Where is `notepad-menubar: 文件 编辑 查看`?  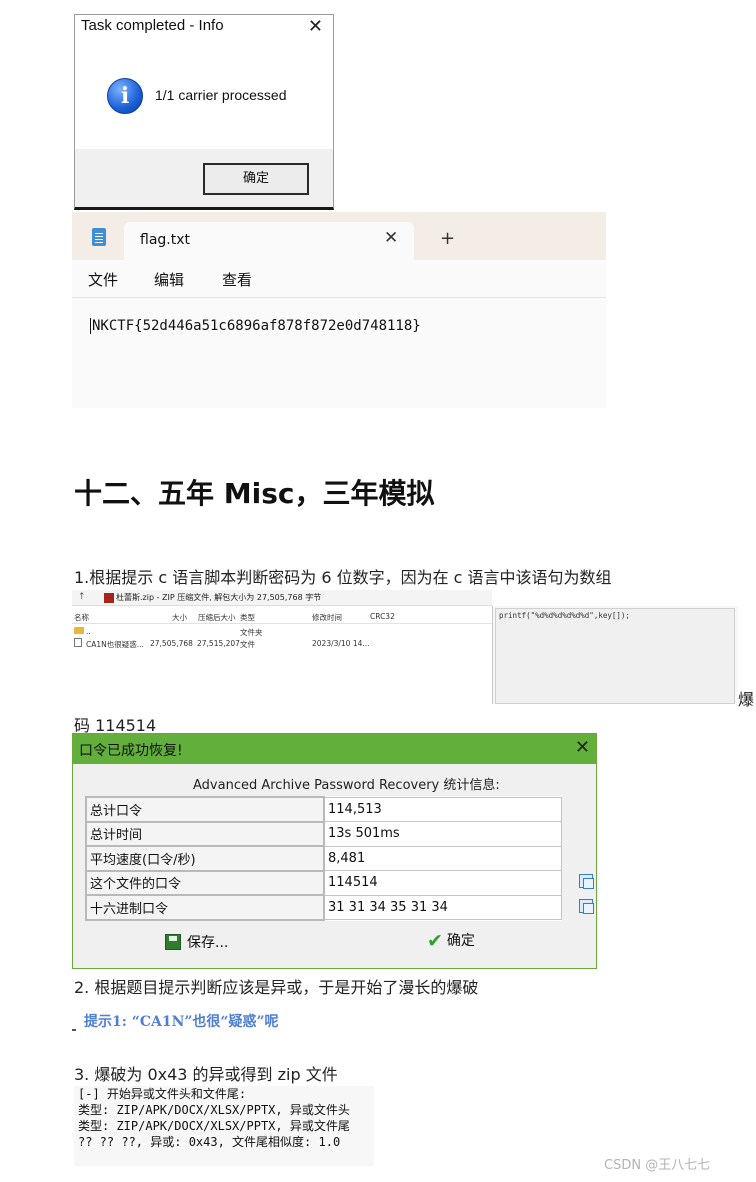 notepad-menubar: 文件 编辑 查看 is located at coordinates (339, 279).